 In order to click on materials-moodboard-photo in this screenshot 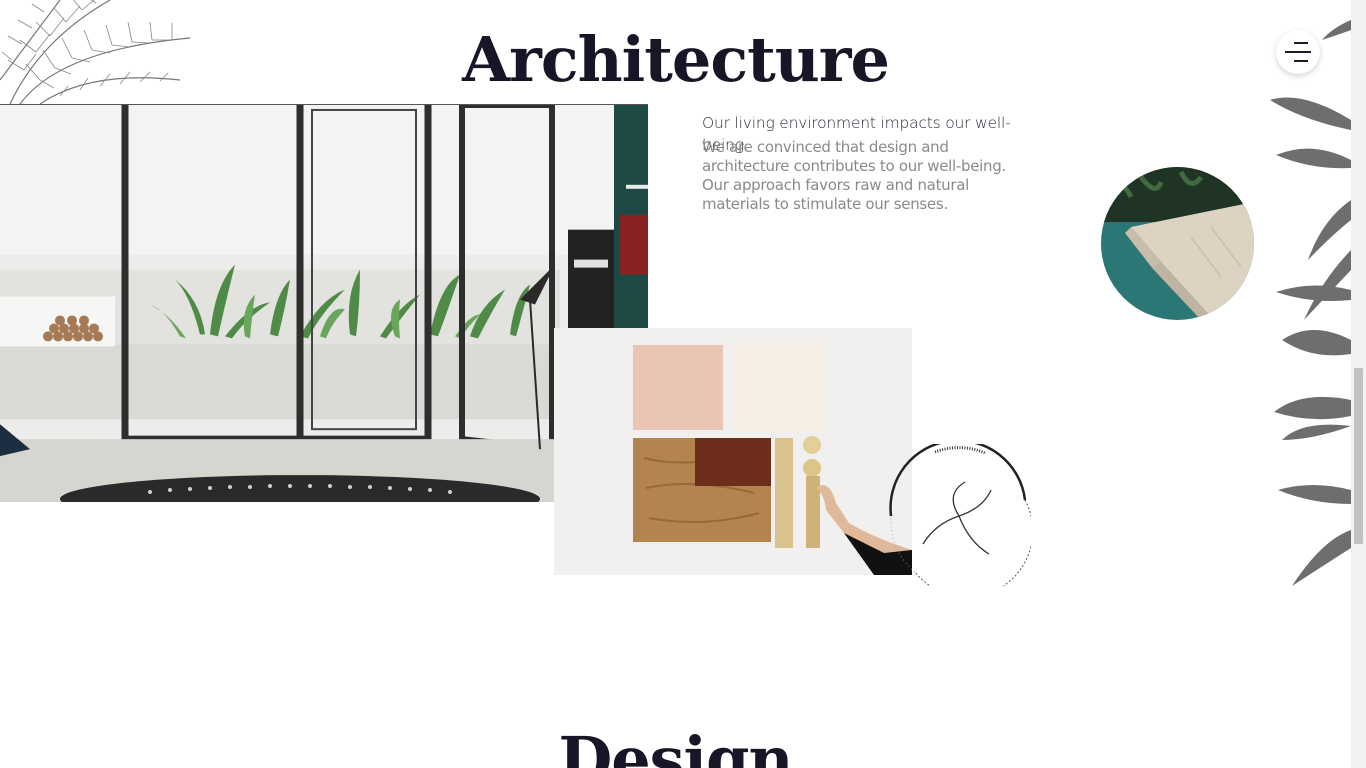, I will do `click(733, 451)`.